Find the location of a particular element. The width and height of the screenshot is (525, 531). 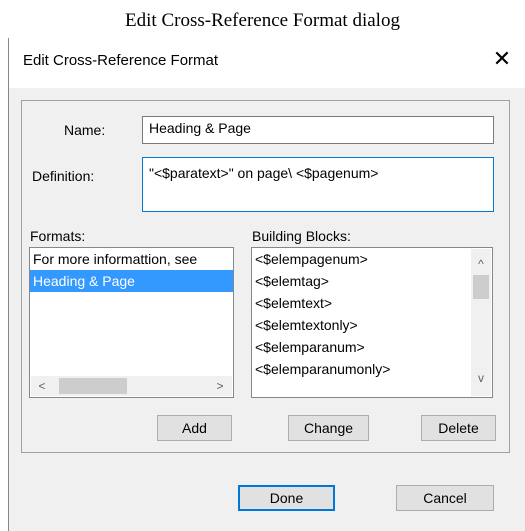

list-item: <$elemtag> is located at coordinates (372, 281).